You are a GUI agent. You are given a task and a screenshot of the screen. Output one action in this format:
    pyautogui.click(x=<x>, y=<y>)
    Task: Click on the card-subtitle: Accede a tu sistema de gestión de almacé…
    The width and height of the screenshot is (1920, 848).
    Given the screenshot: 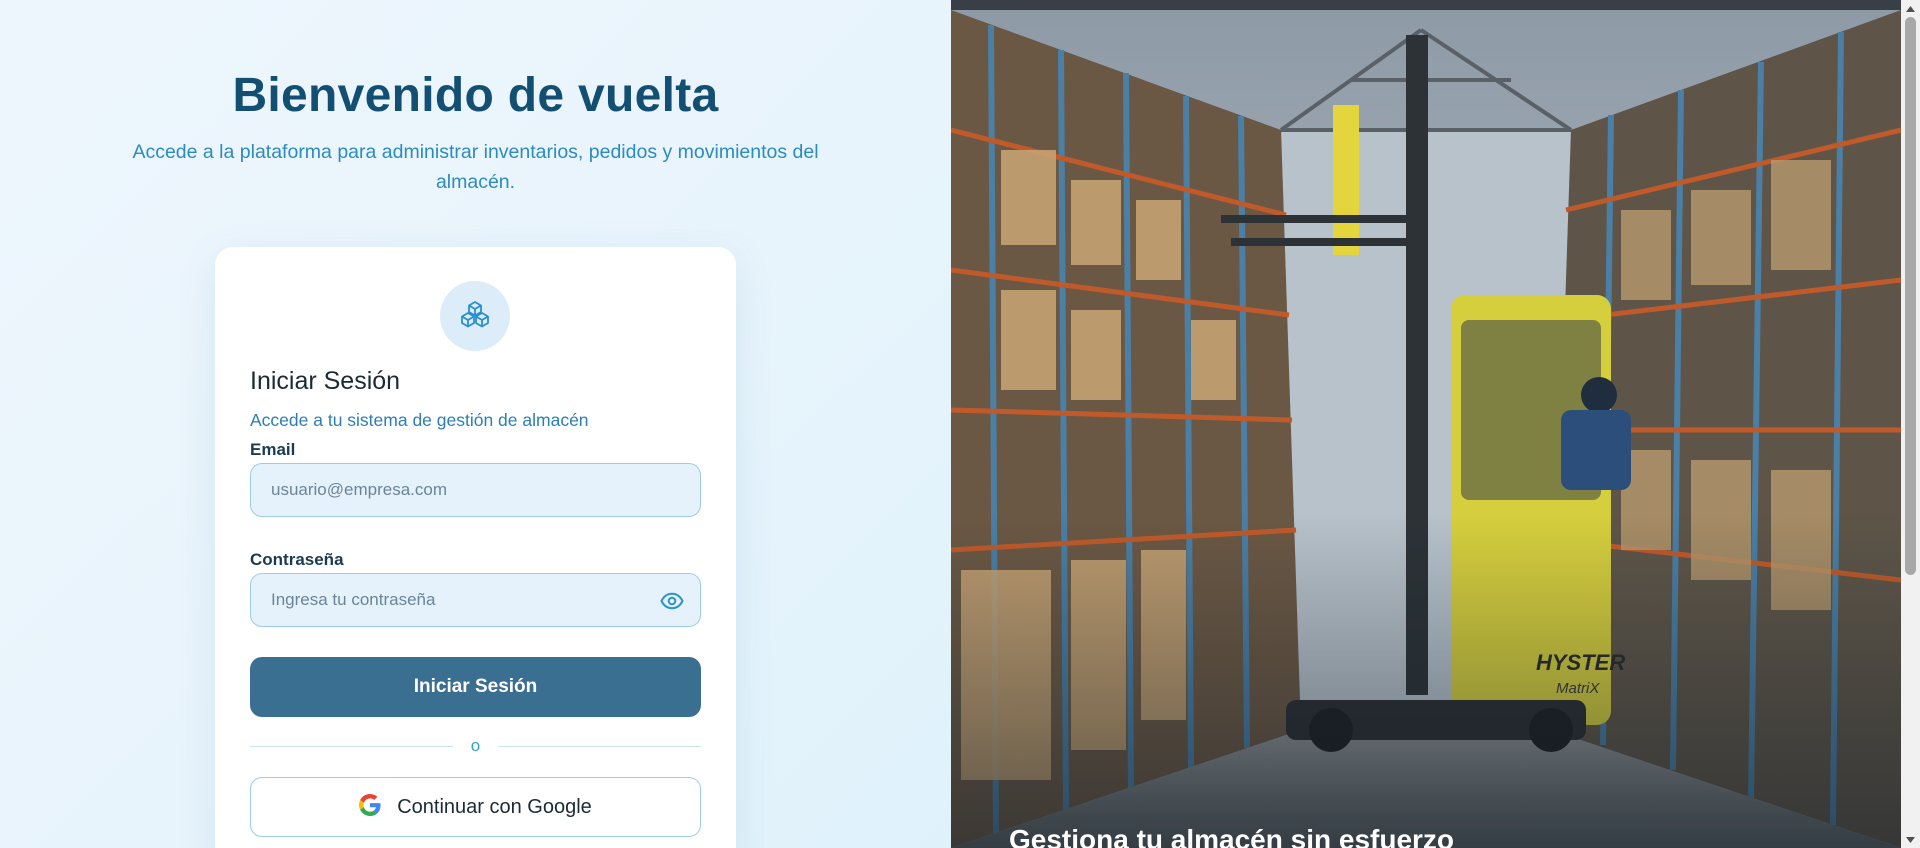 What is the action you would take?
    pyautogui.click(x=419, y=420)
    